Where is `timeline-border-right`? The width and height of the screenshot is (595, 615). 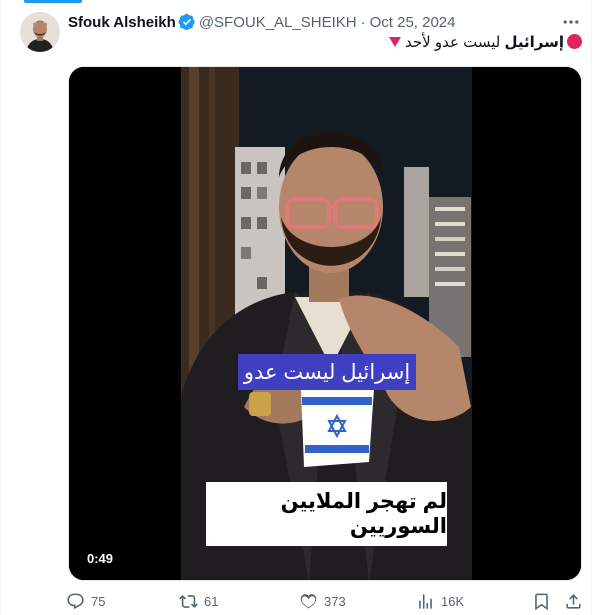
timeline-border-right is located at coordinates (591, 307).